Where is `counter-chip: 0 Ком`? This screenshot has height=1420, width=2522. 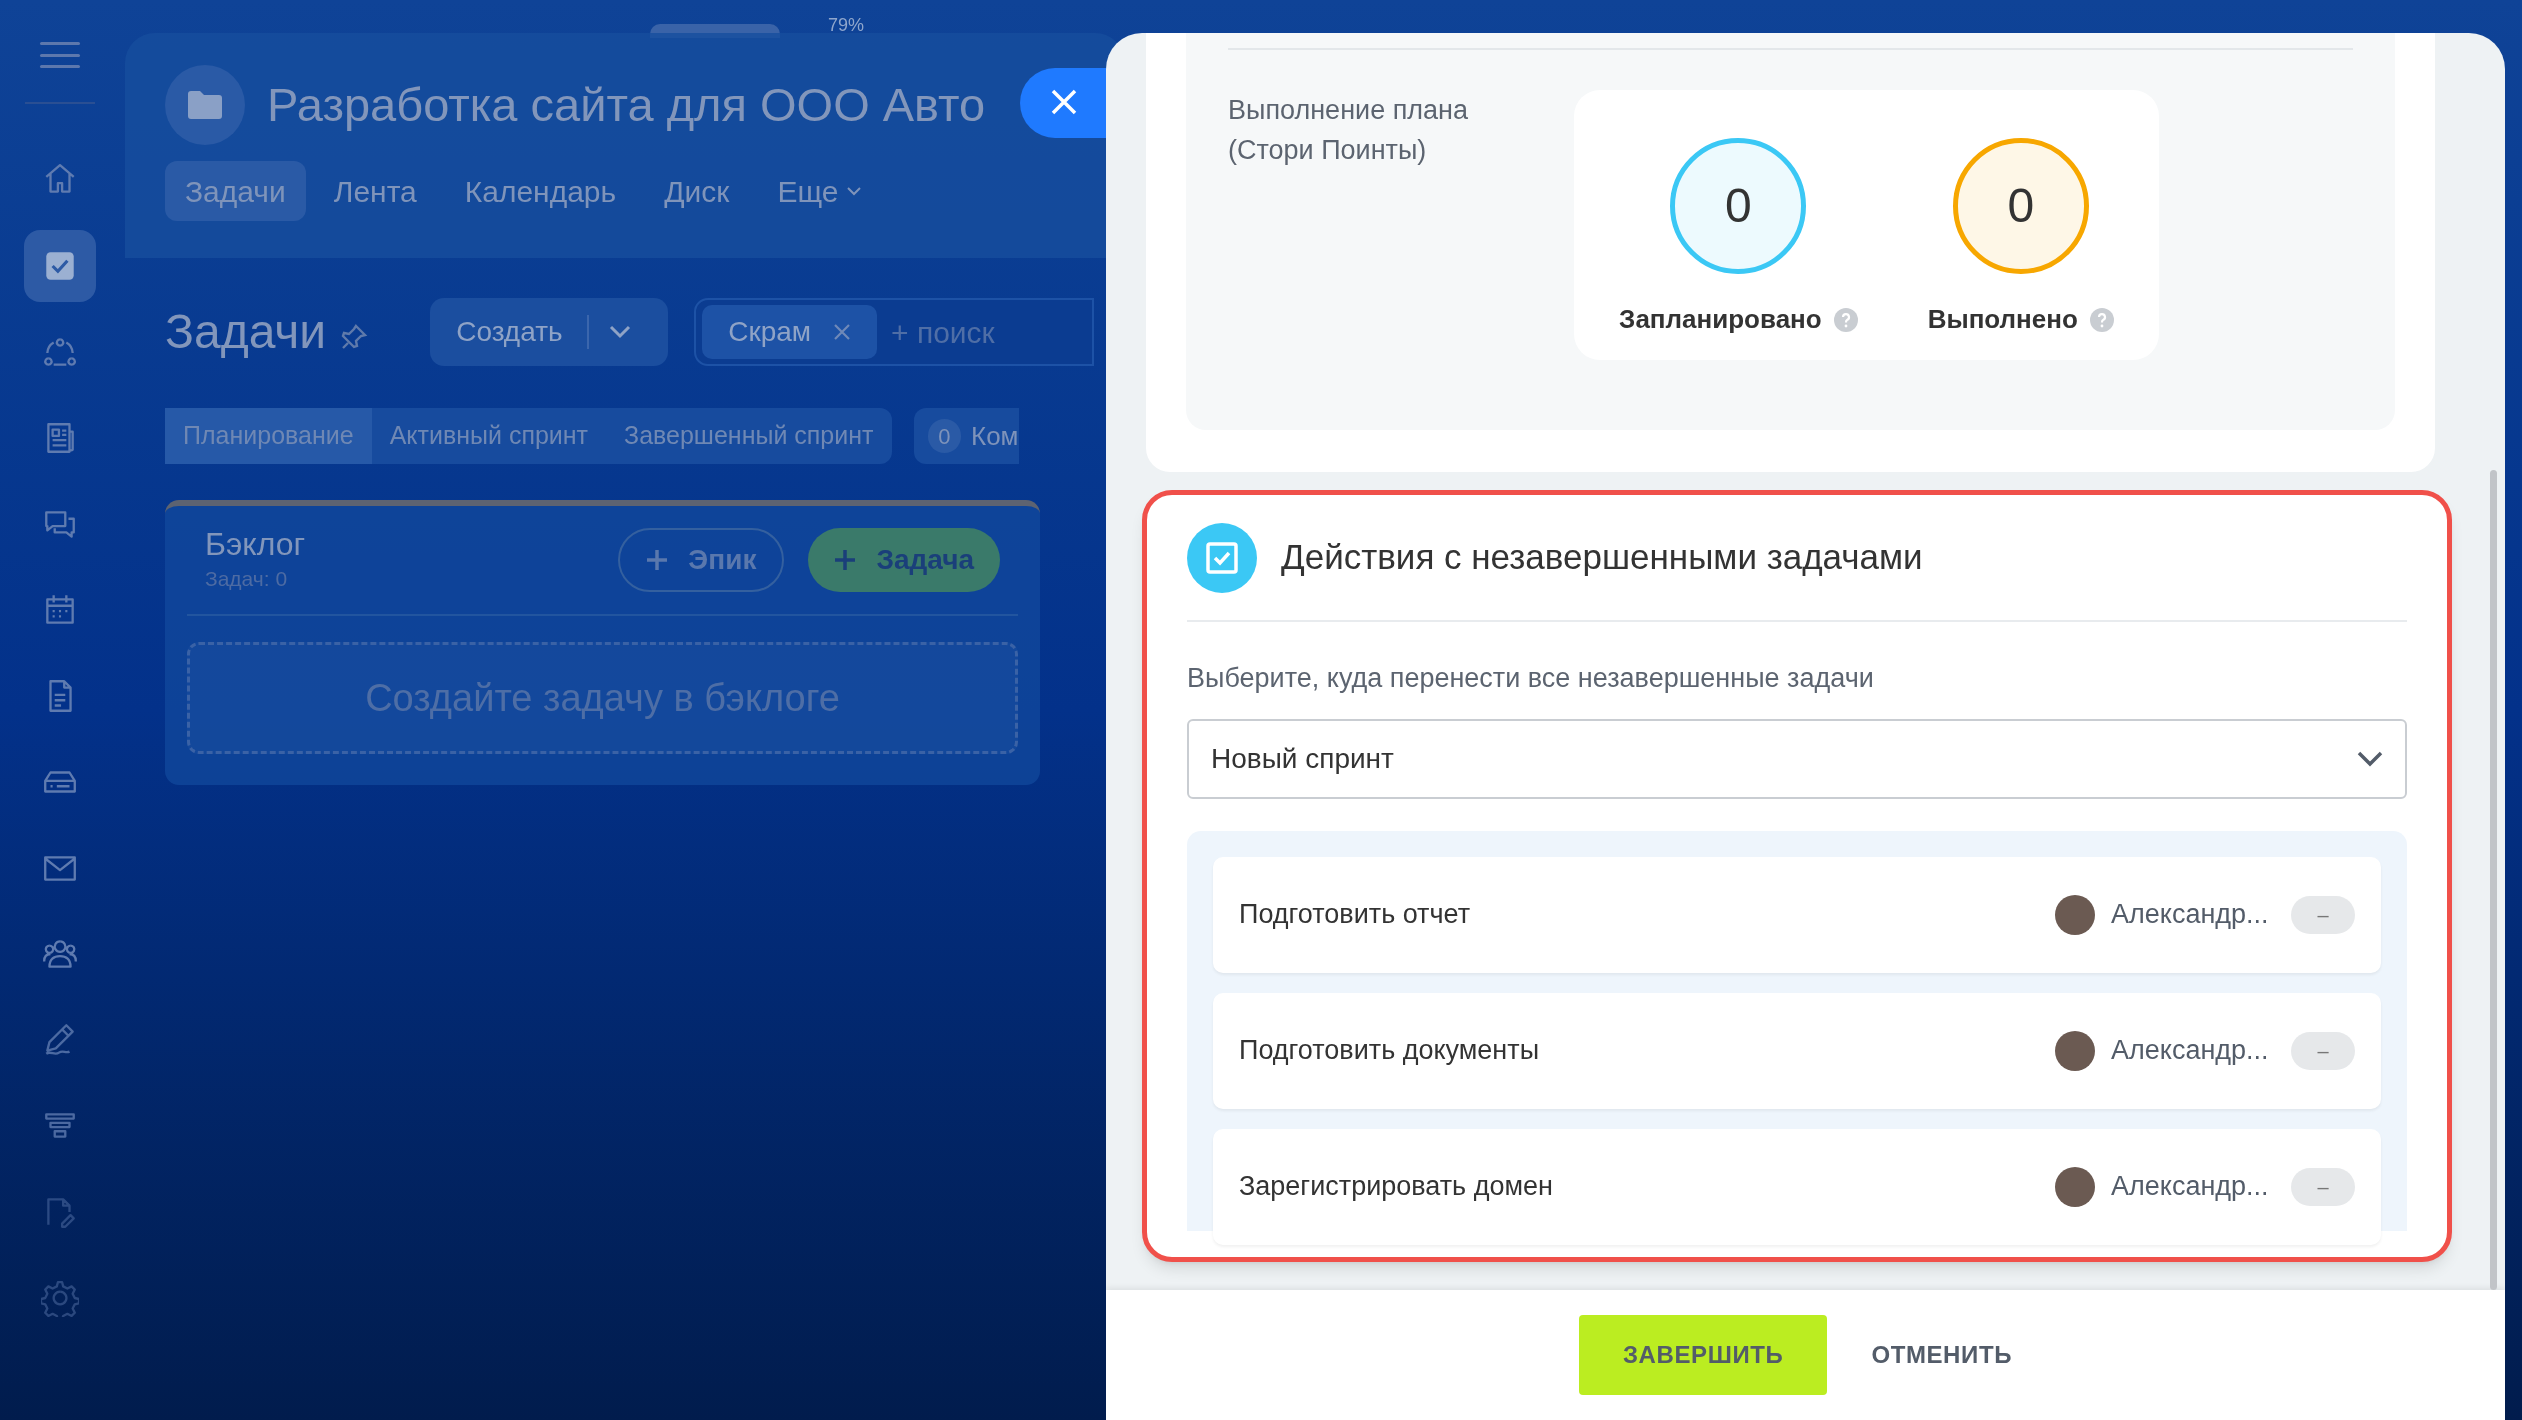 counter-chip: 0 Ком is located at coordinates (966, 436).